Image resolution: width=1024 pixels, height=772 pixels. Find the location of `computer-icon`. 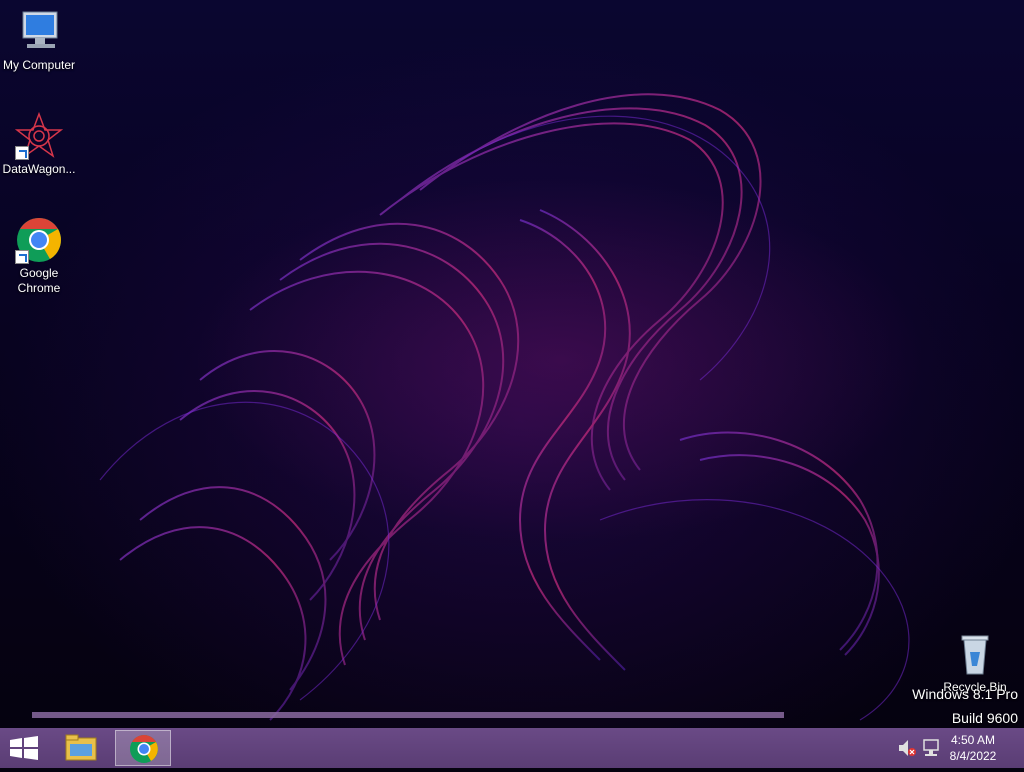

computer-icon is located at coordinates (39, 32).